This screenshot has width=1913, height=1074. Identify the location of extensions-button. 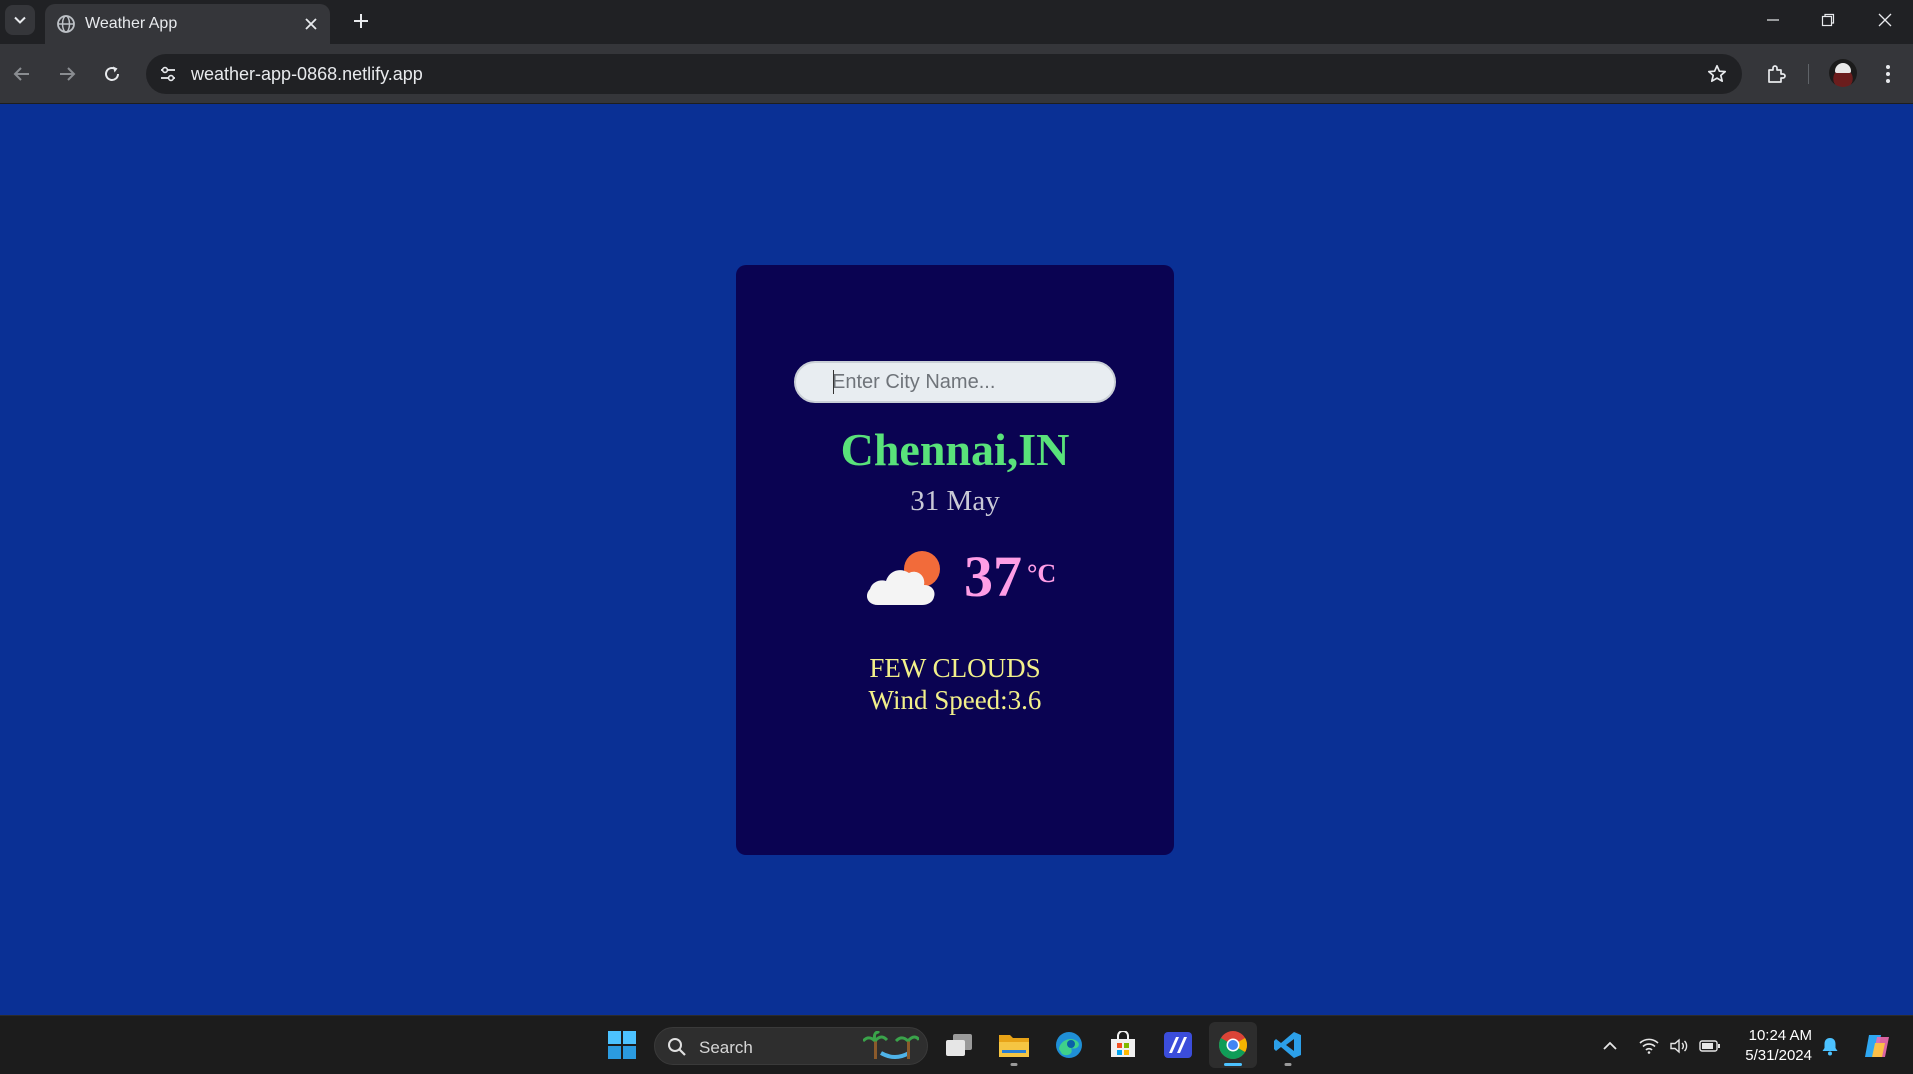
(1776, 74).